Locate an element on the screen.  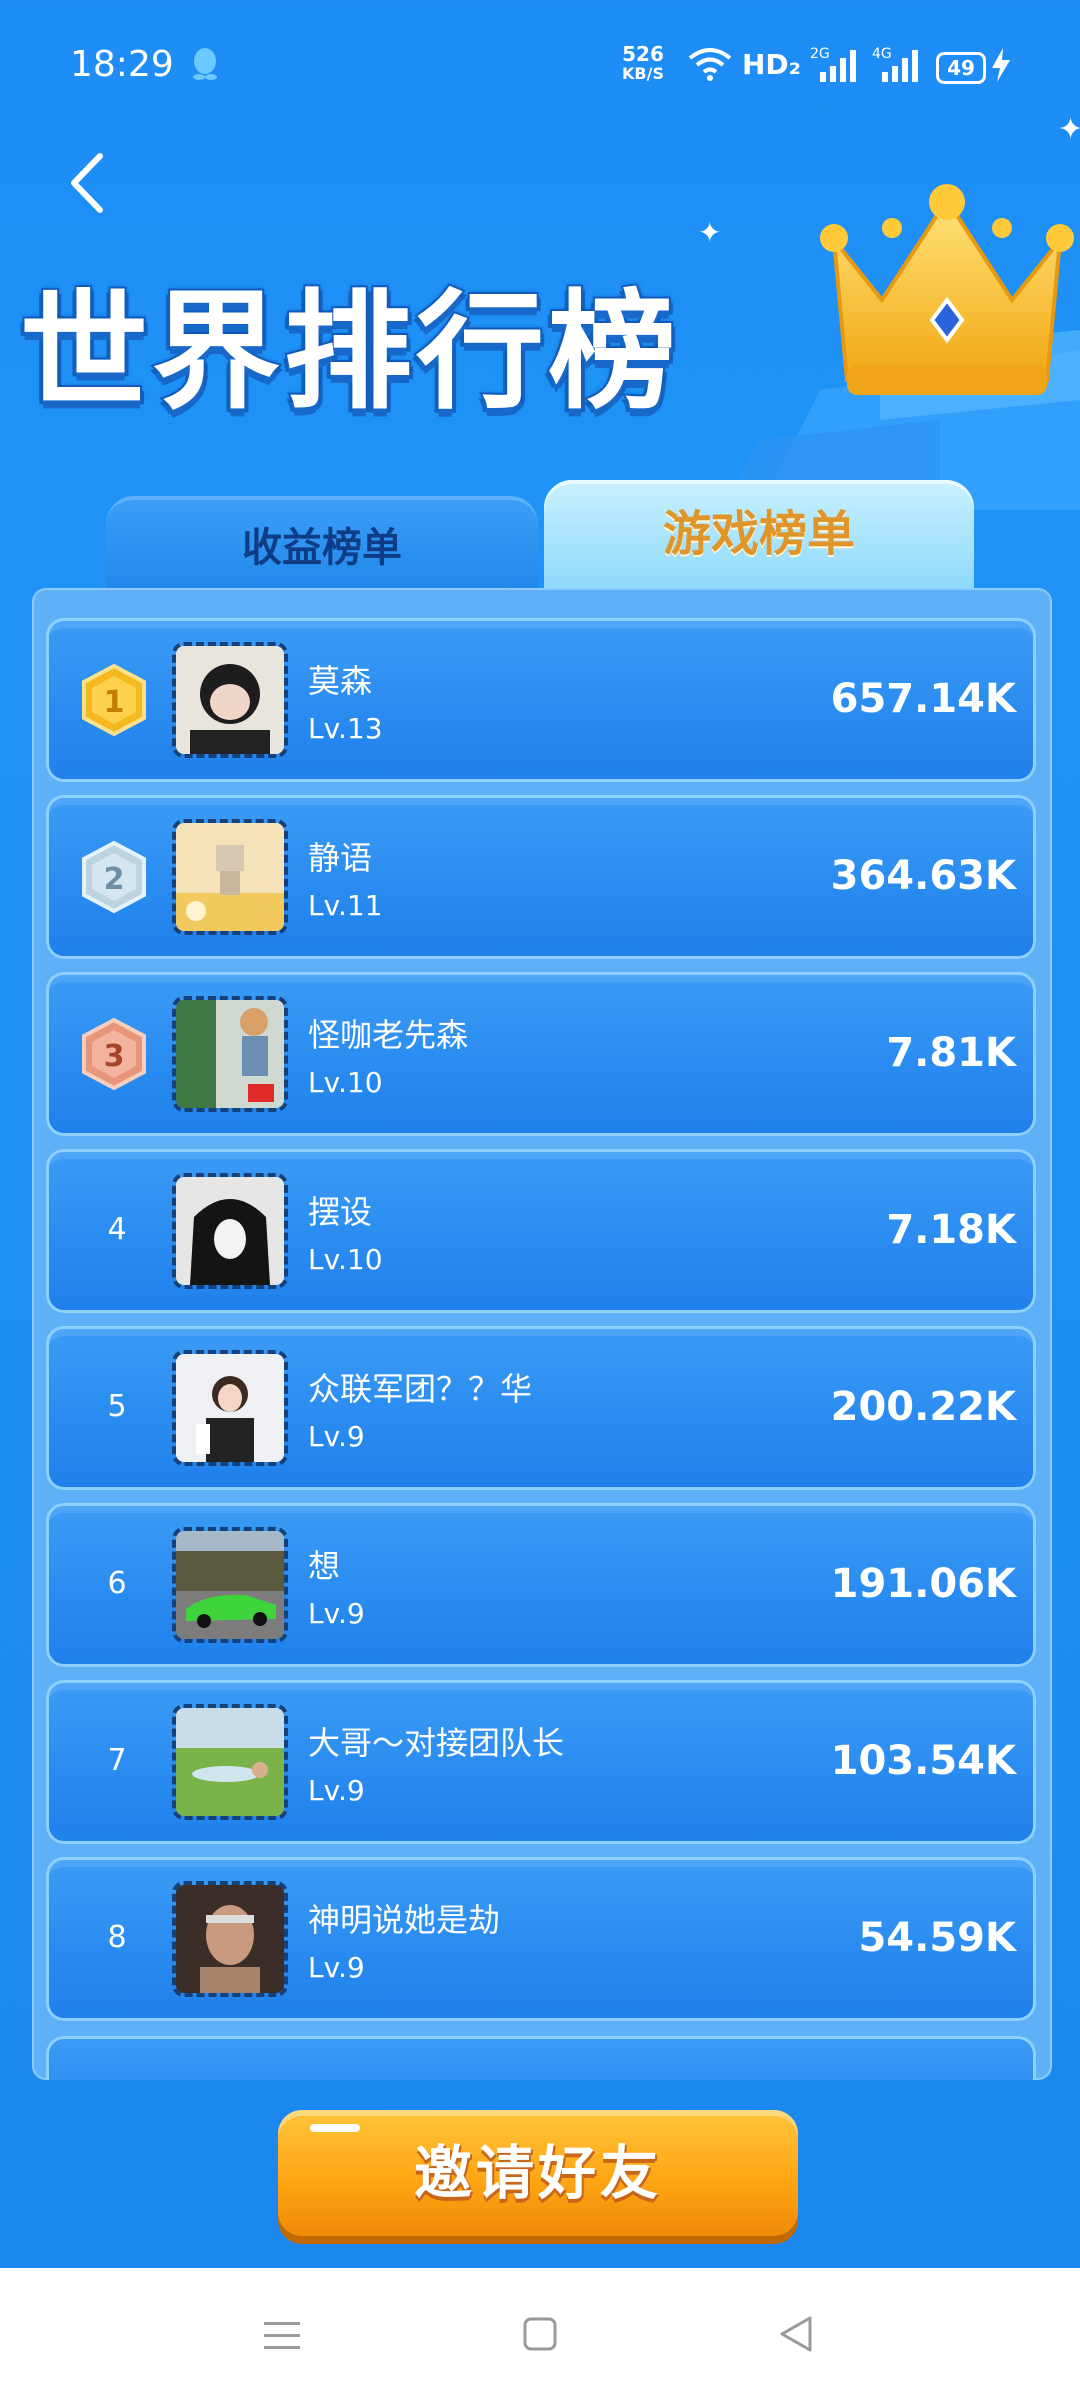
rank-number: 3 is located at coordinates (114, 1056).